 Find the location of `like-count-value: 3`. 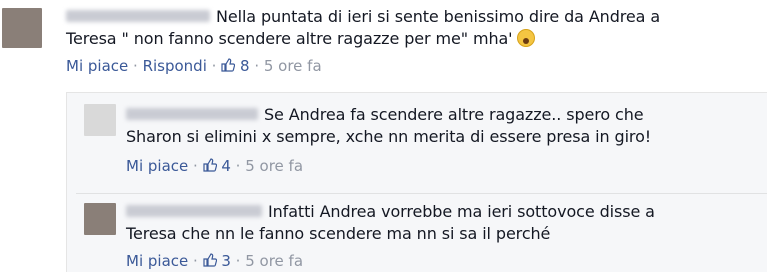

like-count-value: 3 is located at coordinates (226, 261).